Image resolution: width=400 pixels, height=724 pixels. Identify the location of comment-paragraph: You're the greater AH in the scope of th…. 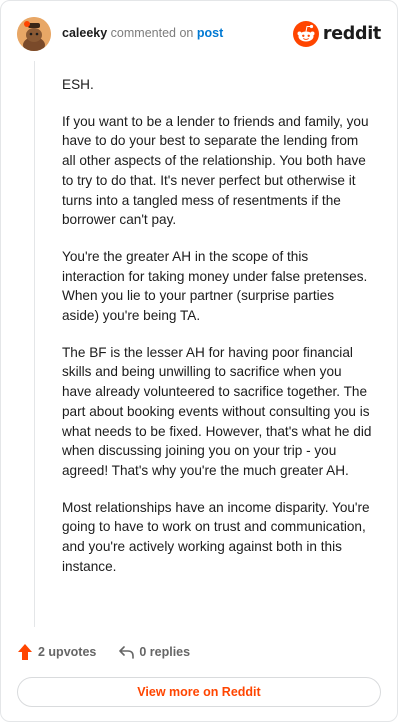
(215, 286).